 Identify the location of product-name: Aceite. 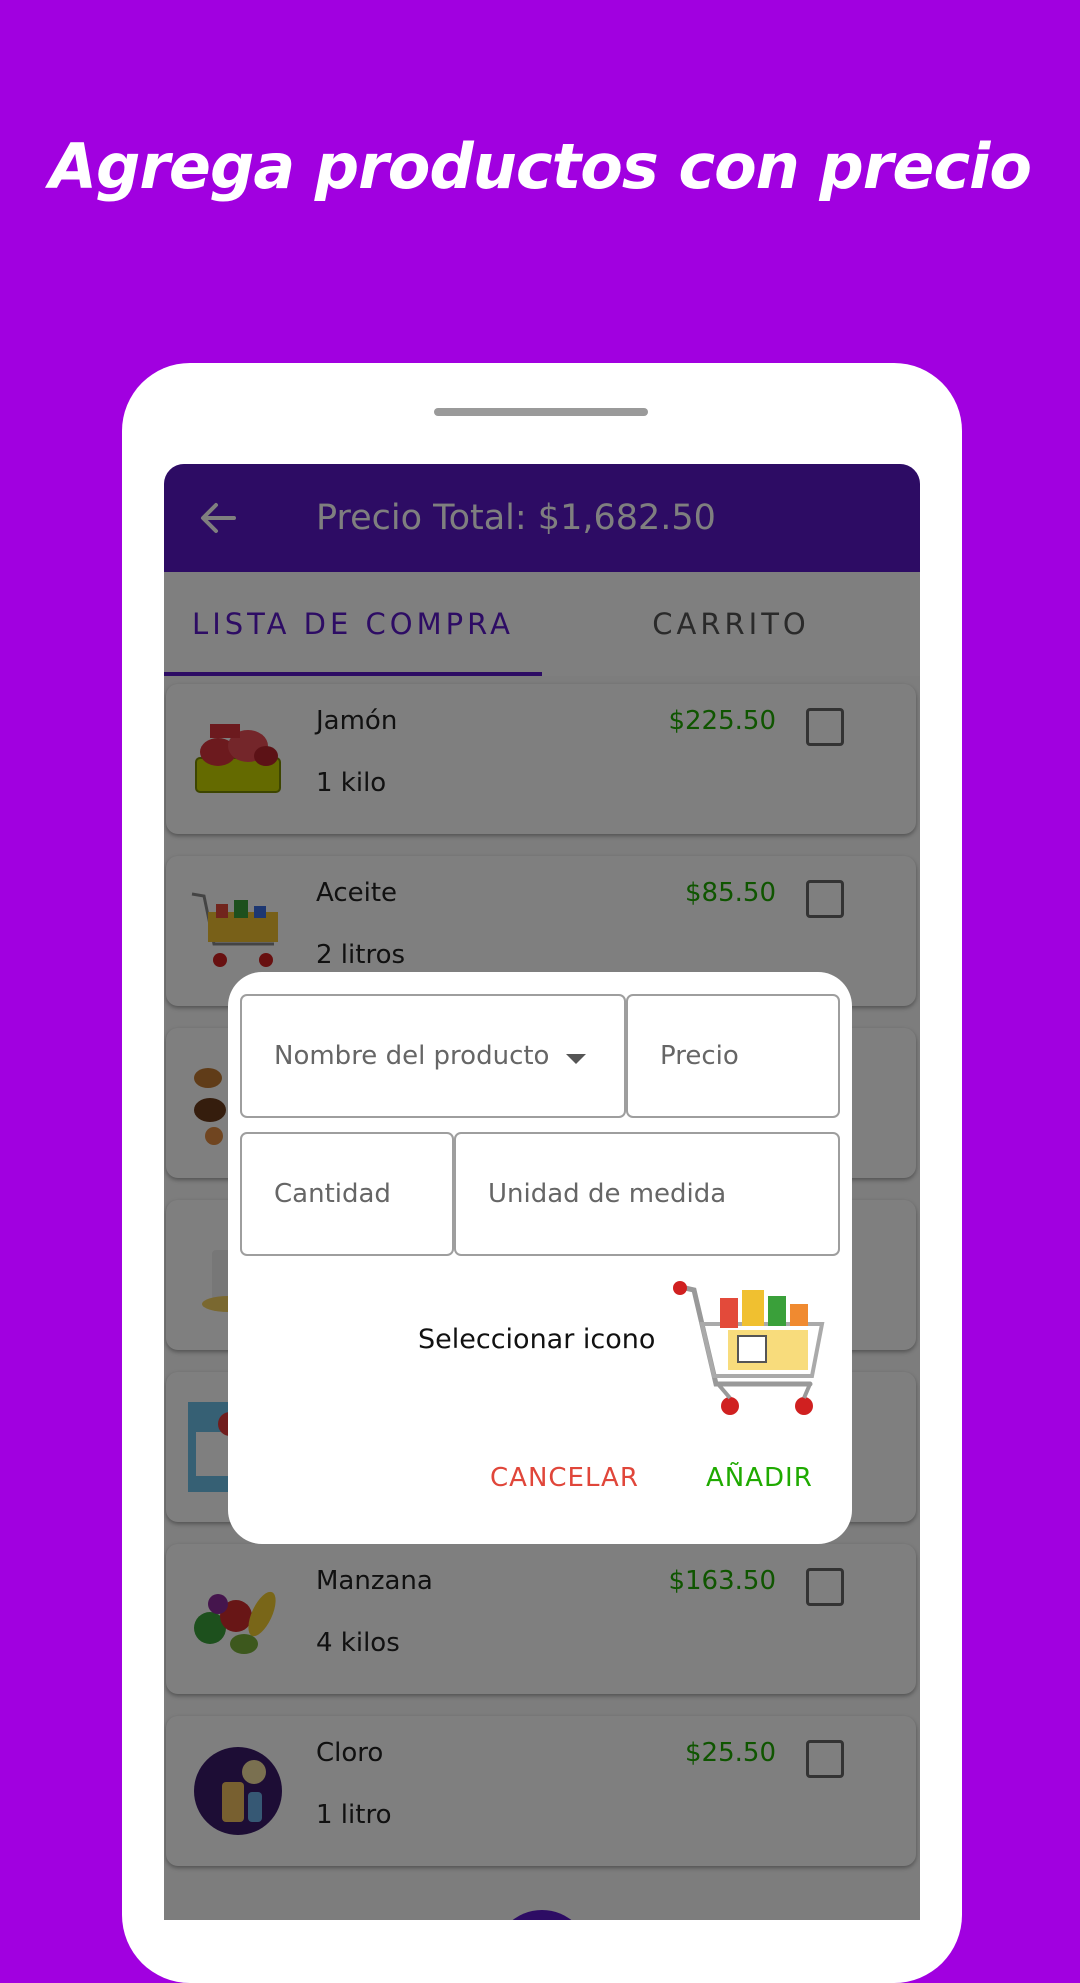
(357, 893).